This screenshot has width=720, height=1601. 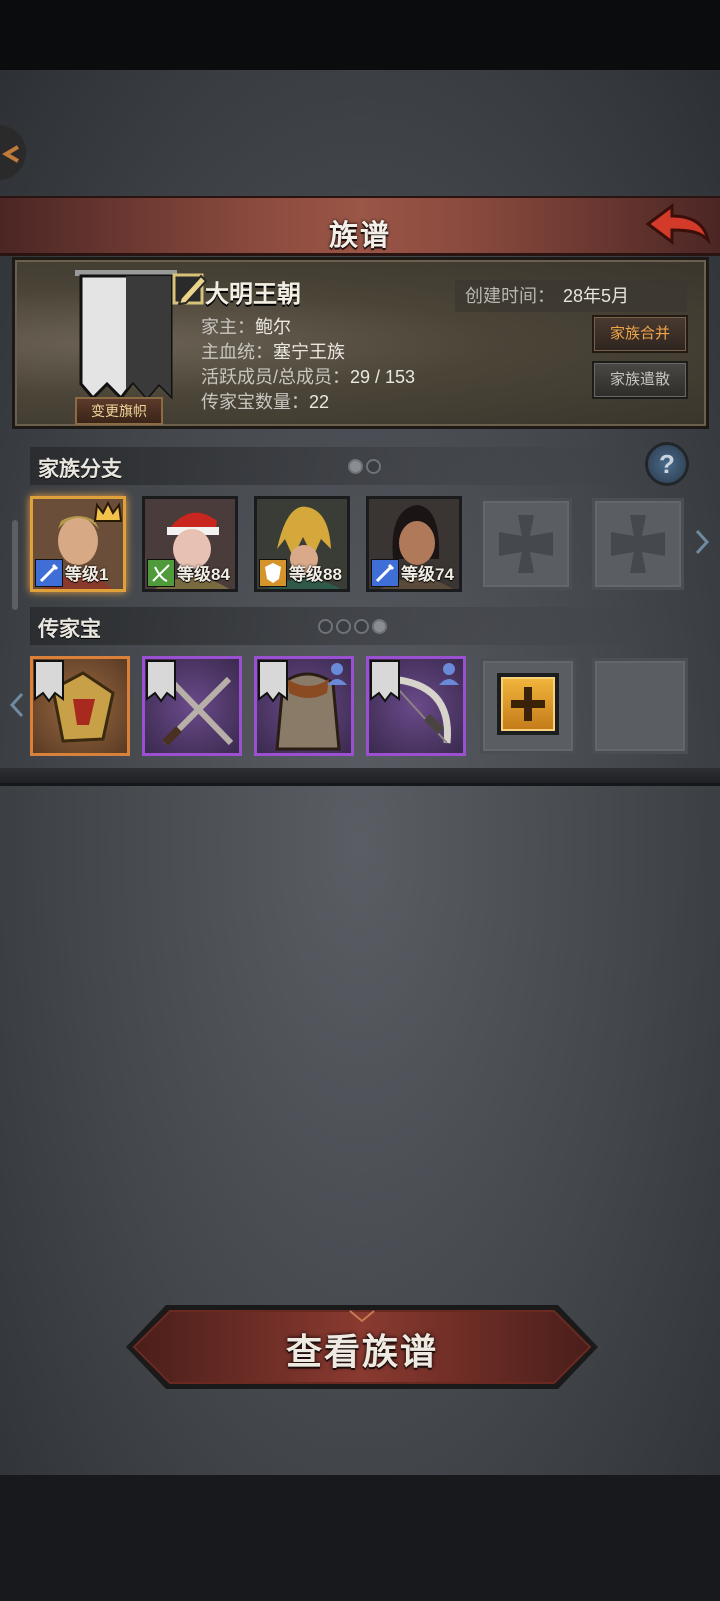 I want to click on members-value: 29 / 153, so click(x=383, y=377).